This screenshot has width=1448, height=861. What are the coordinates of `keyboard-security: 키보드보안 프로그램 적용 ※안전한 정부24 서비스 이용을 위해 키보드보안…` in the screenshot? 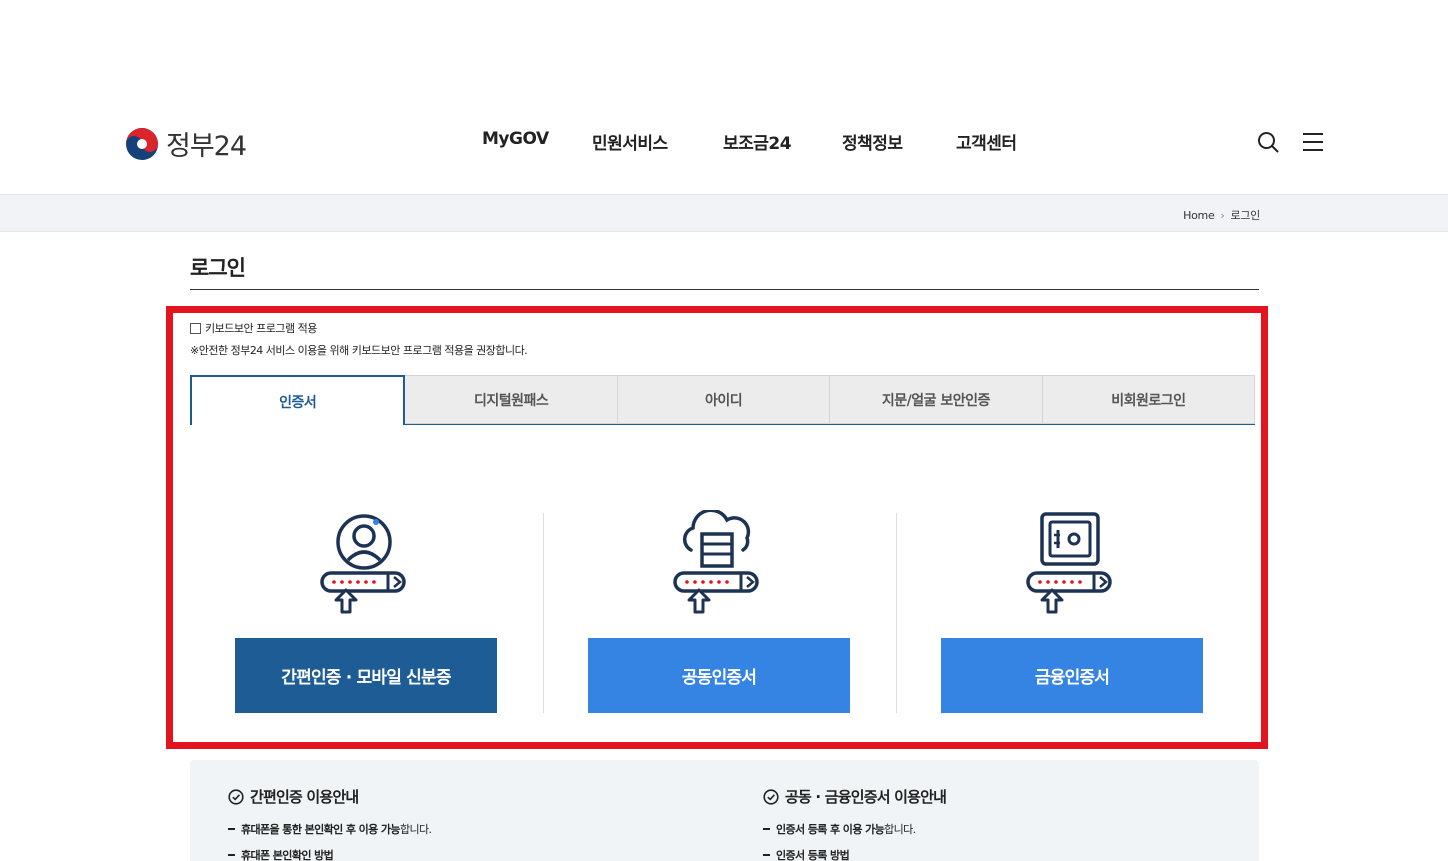 It's located at (359, 339).